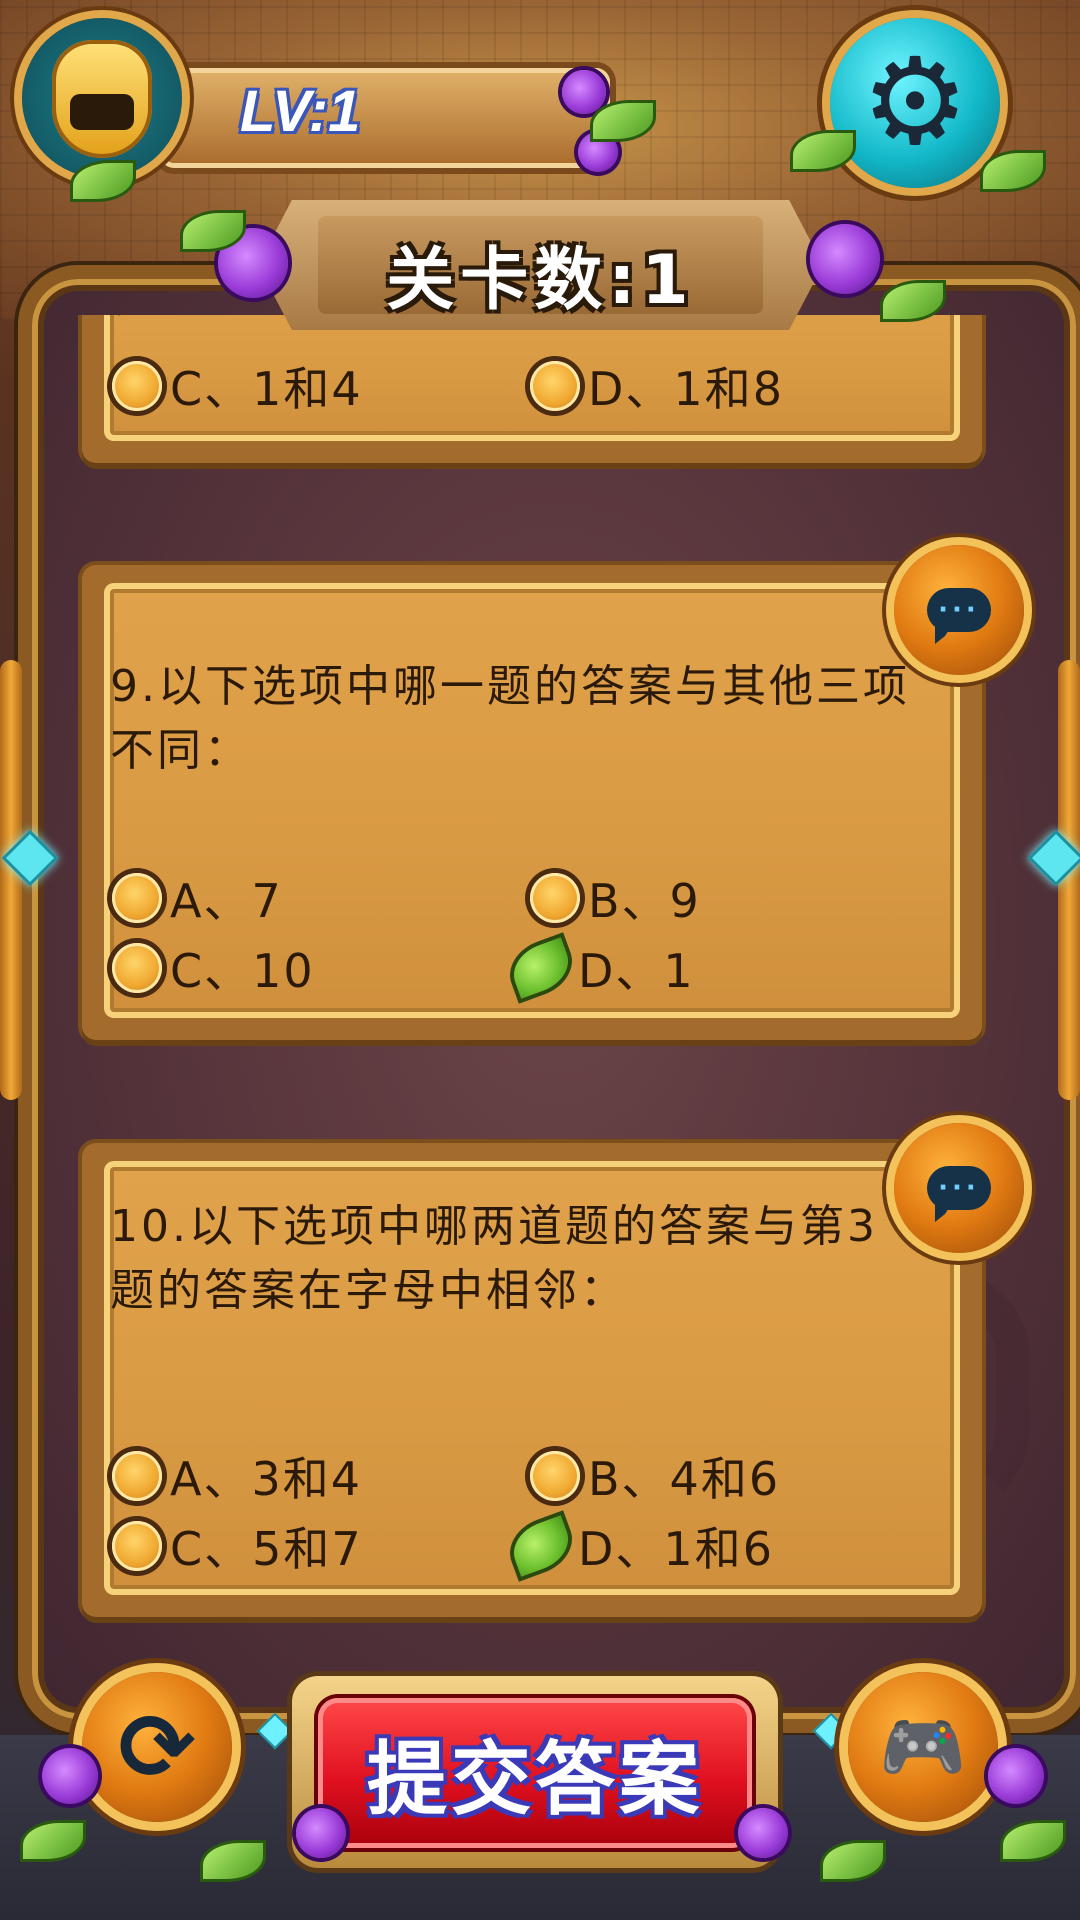 This screenshot has width=1080, height=1920. I want to click on option-c: C、10, so click(213, 968).